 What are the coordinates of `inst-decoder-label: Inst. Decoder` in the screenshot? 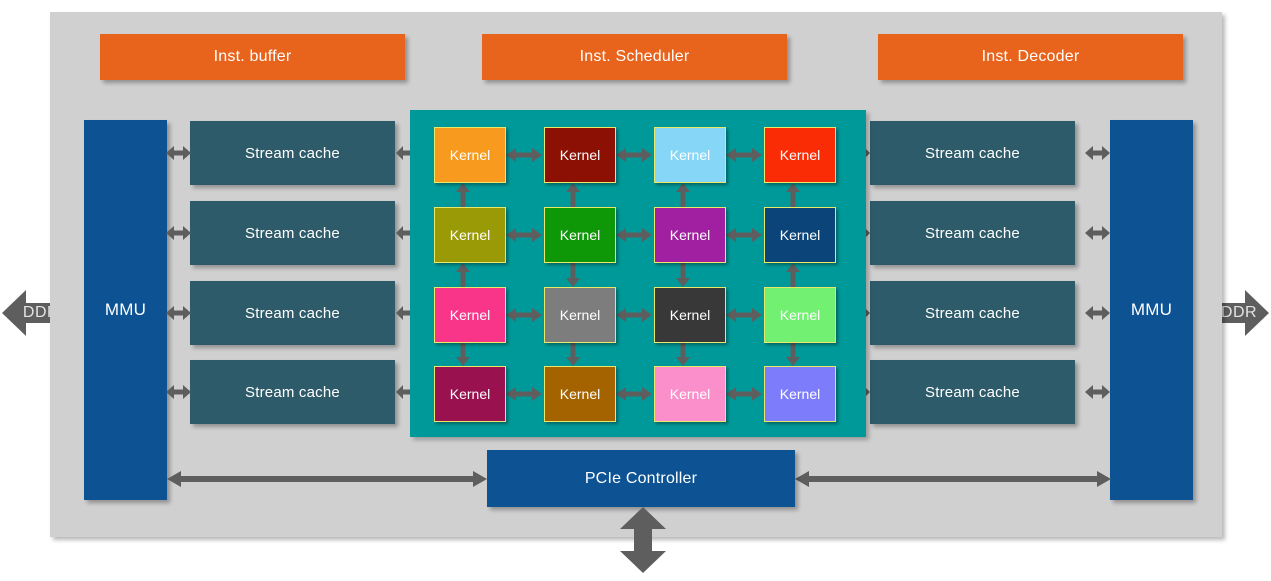 It's located at (1030, 56).